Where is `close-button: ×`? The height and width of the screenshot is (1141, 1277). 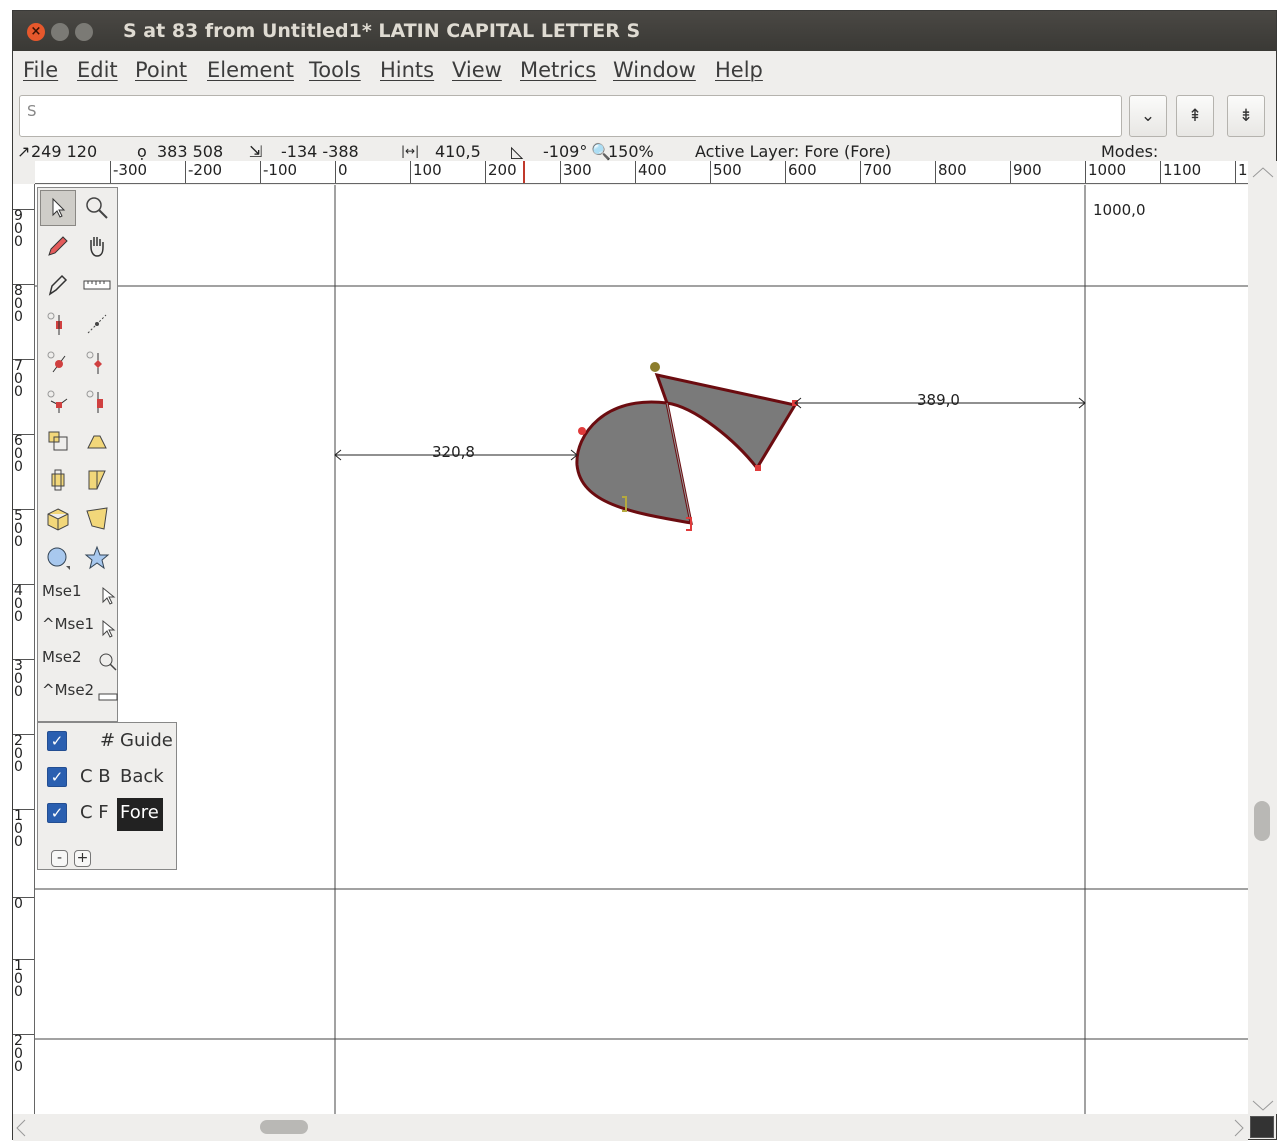
close-button: × is located at coordinates (36, 32).